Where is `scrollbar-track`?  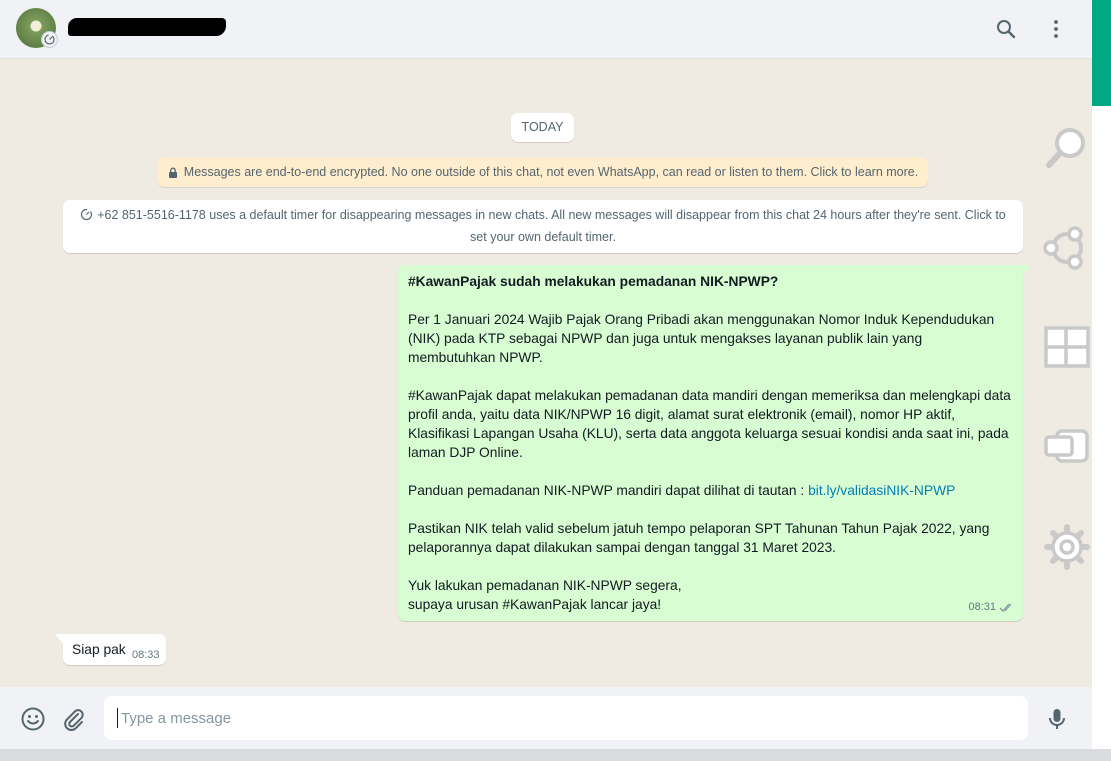
scrollbar-track is located at coordinates (1101, 380).